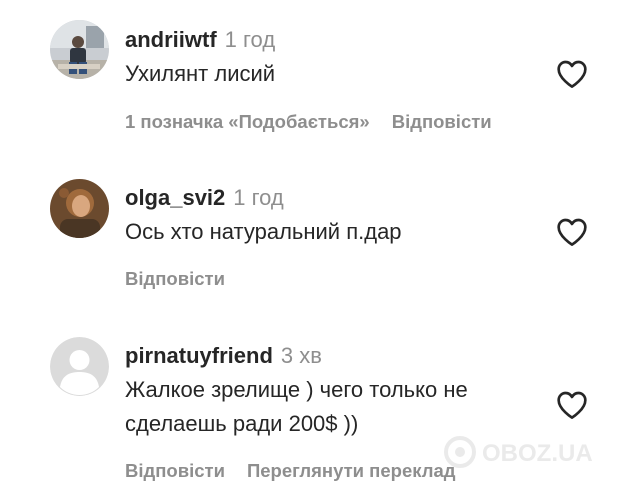  Describe the element at coordinates (247, 121) in the screenshot. I see `likes-count-link: 1 позначка «Подобається»` at that location.